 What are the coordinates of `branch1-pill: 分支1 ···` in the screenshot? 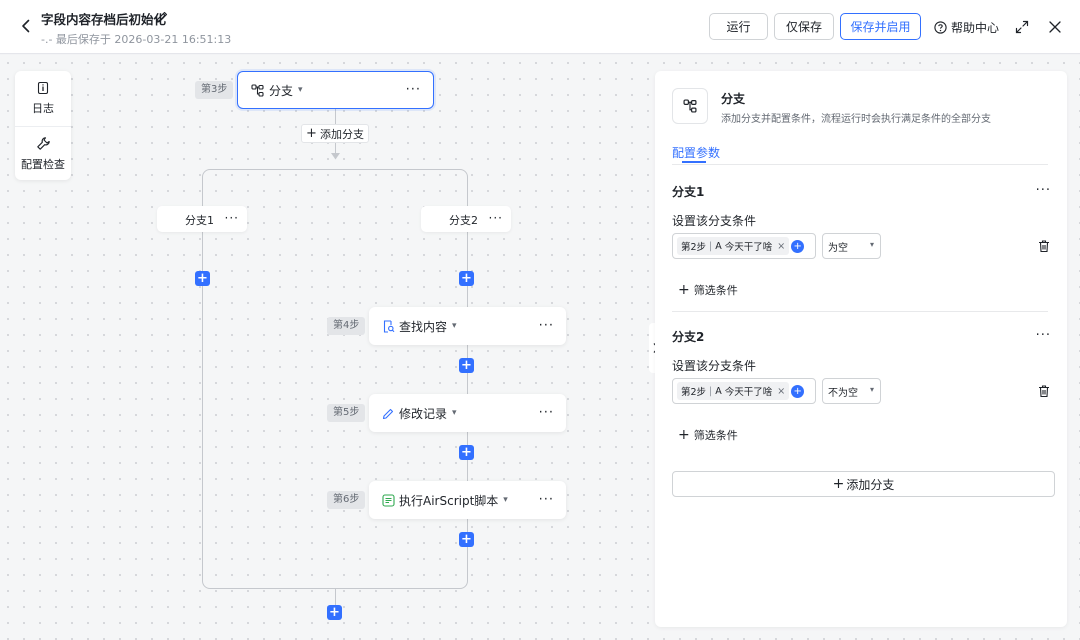 It's located at (202, 219).